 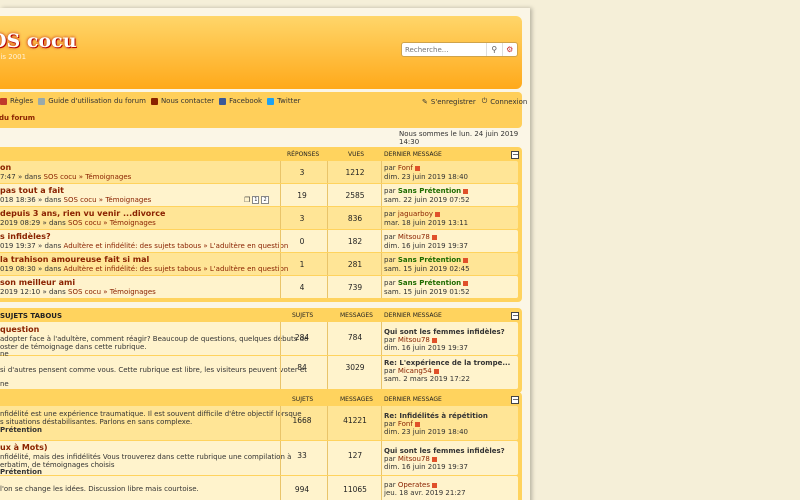 I want to click on view-count: 739, so click(x=355, y=287).